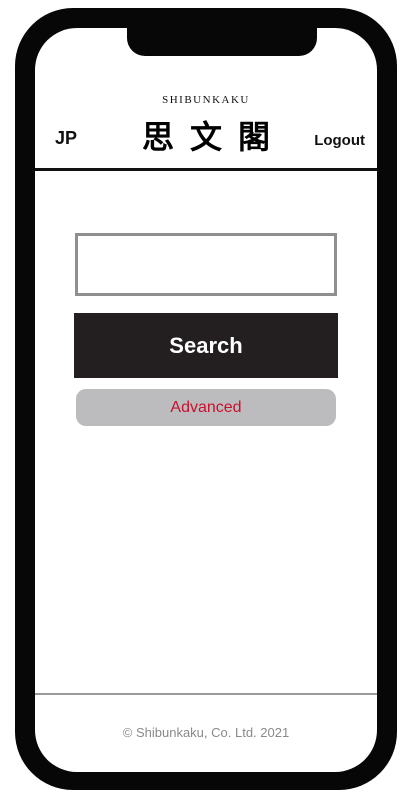 Image resolution: width=412 pixels, height=800 pixels. I want to click on brand-logo: SHIBUNKAKU 思文閣, so click(206, 126).